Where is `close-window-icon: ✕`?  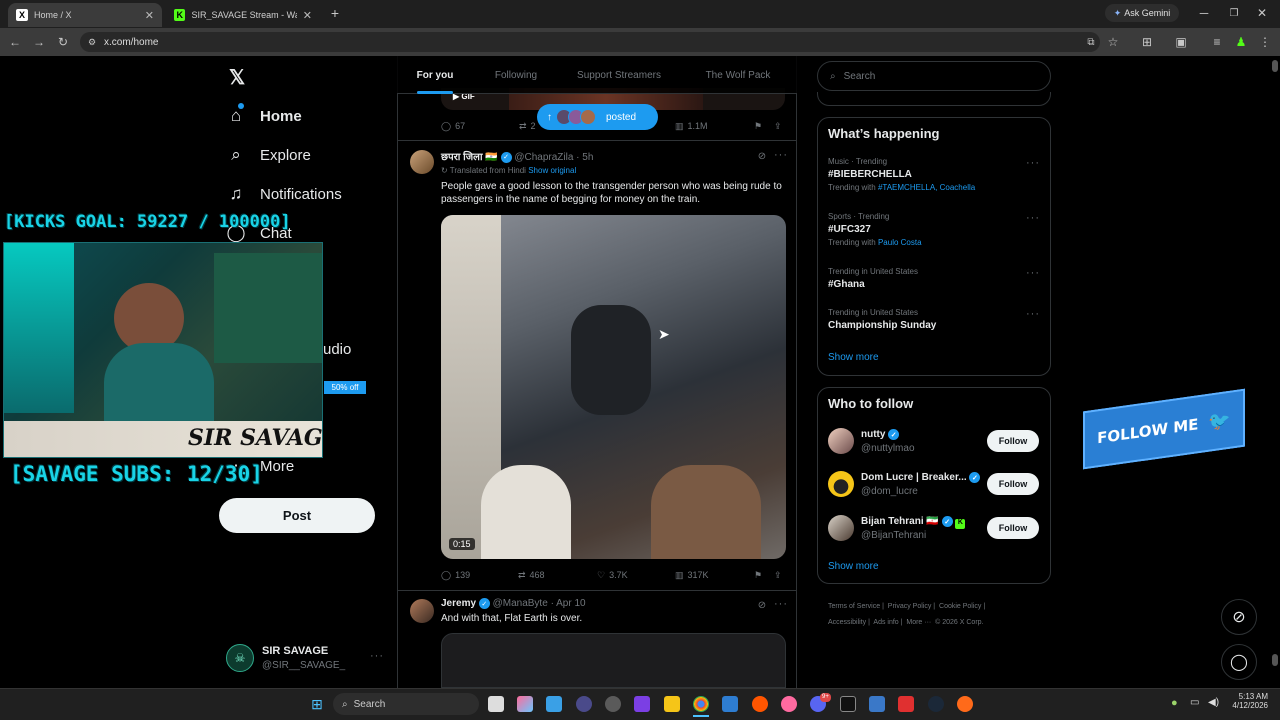 close-window-icon: ✕ is located at coordinates (1262, 13).